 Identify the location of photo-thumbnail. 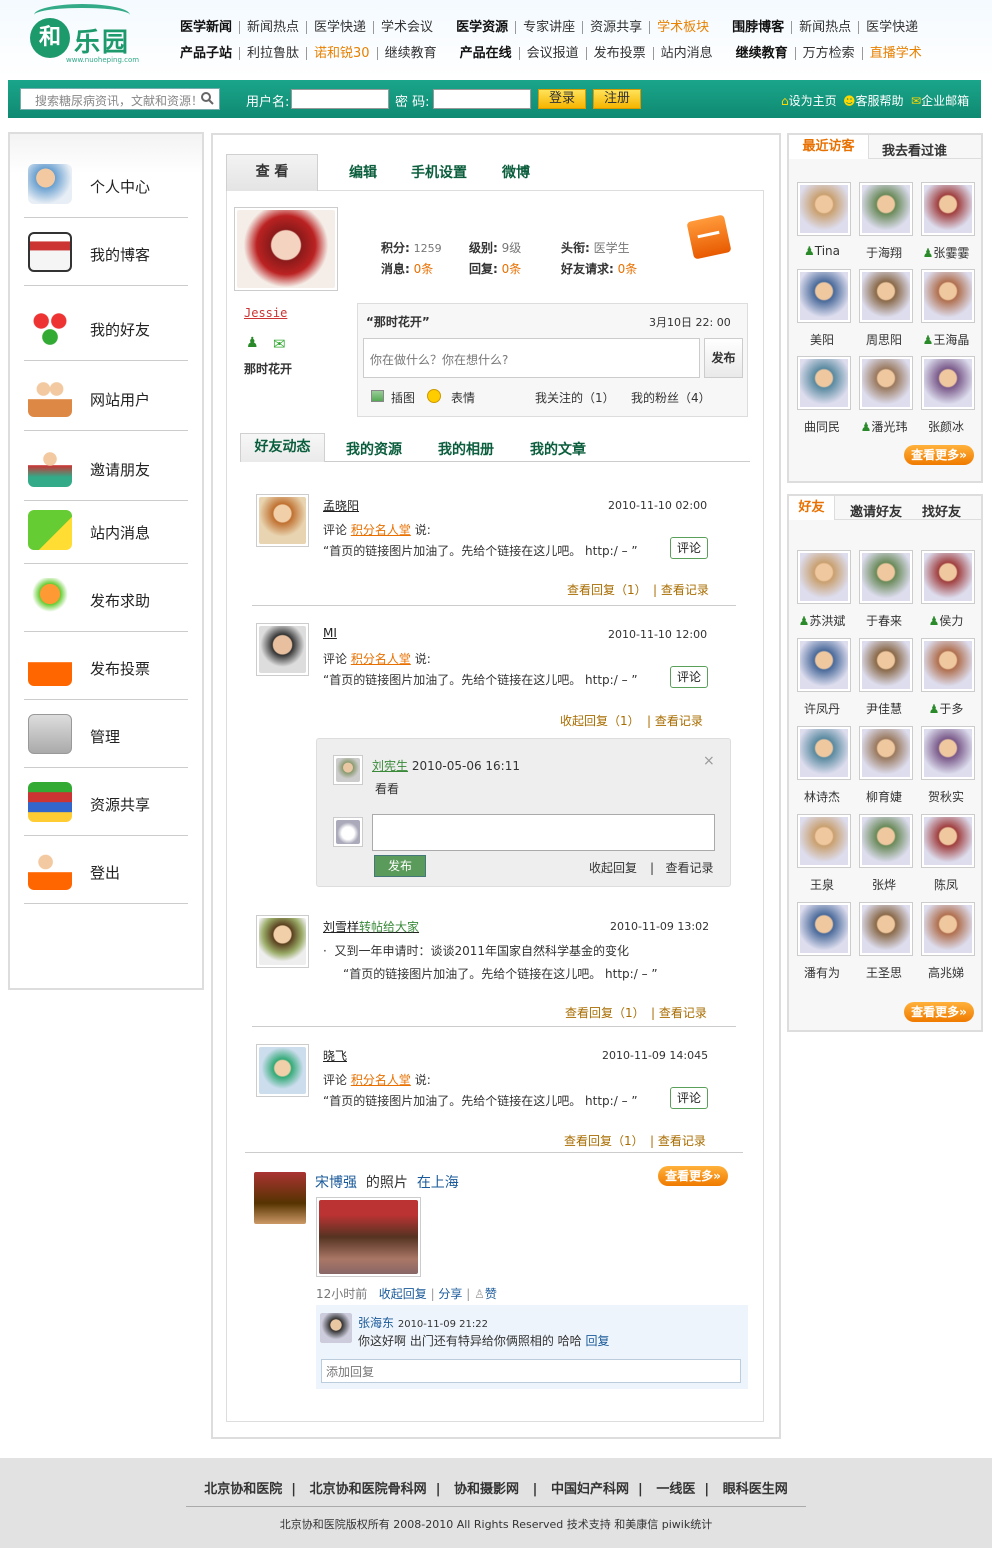
(368, 1237).